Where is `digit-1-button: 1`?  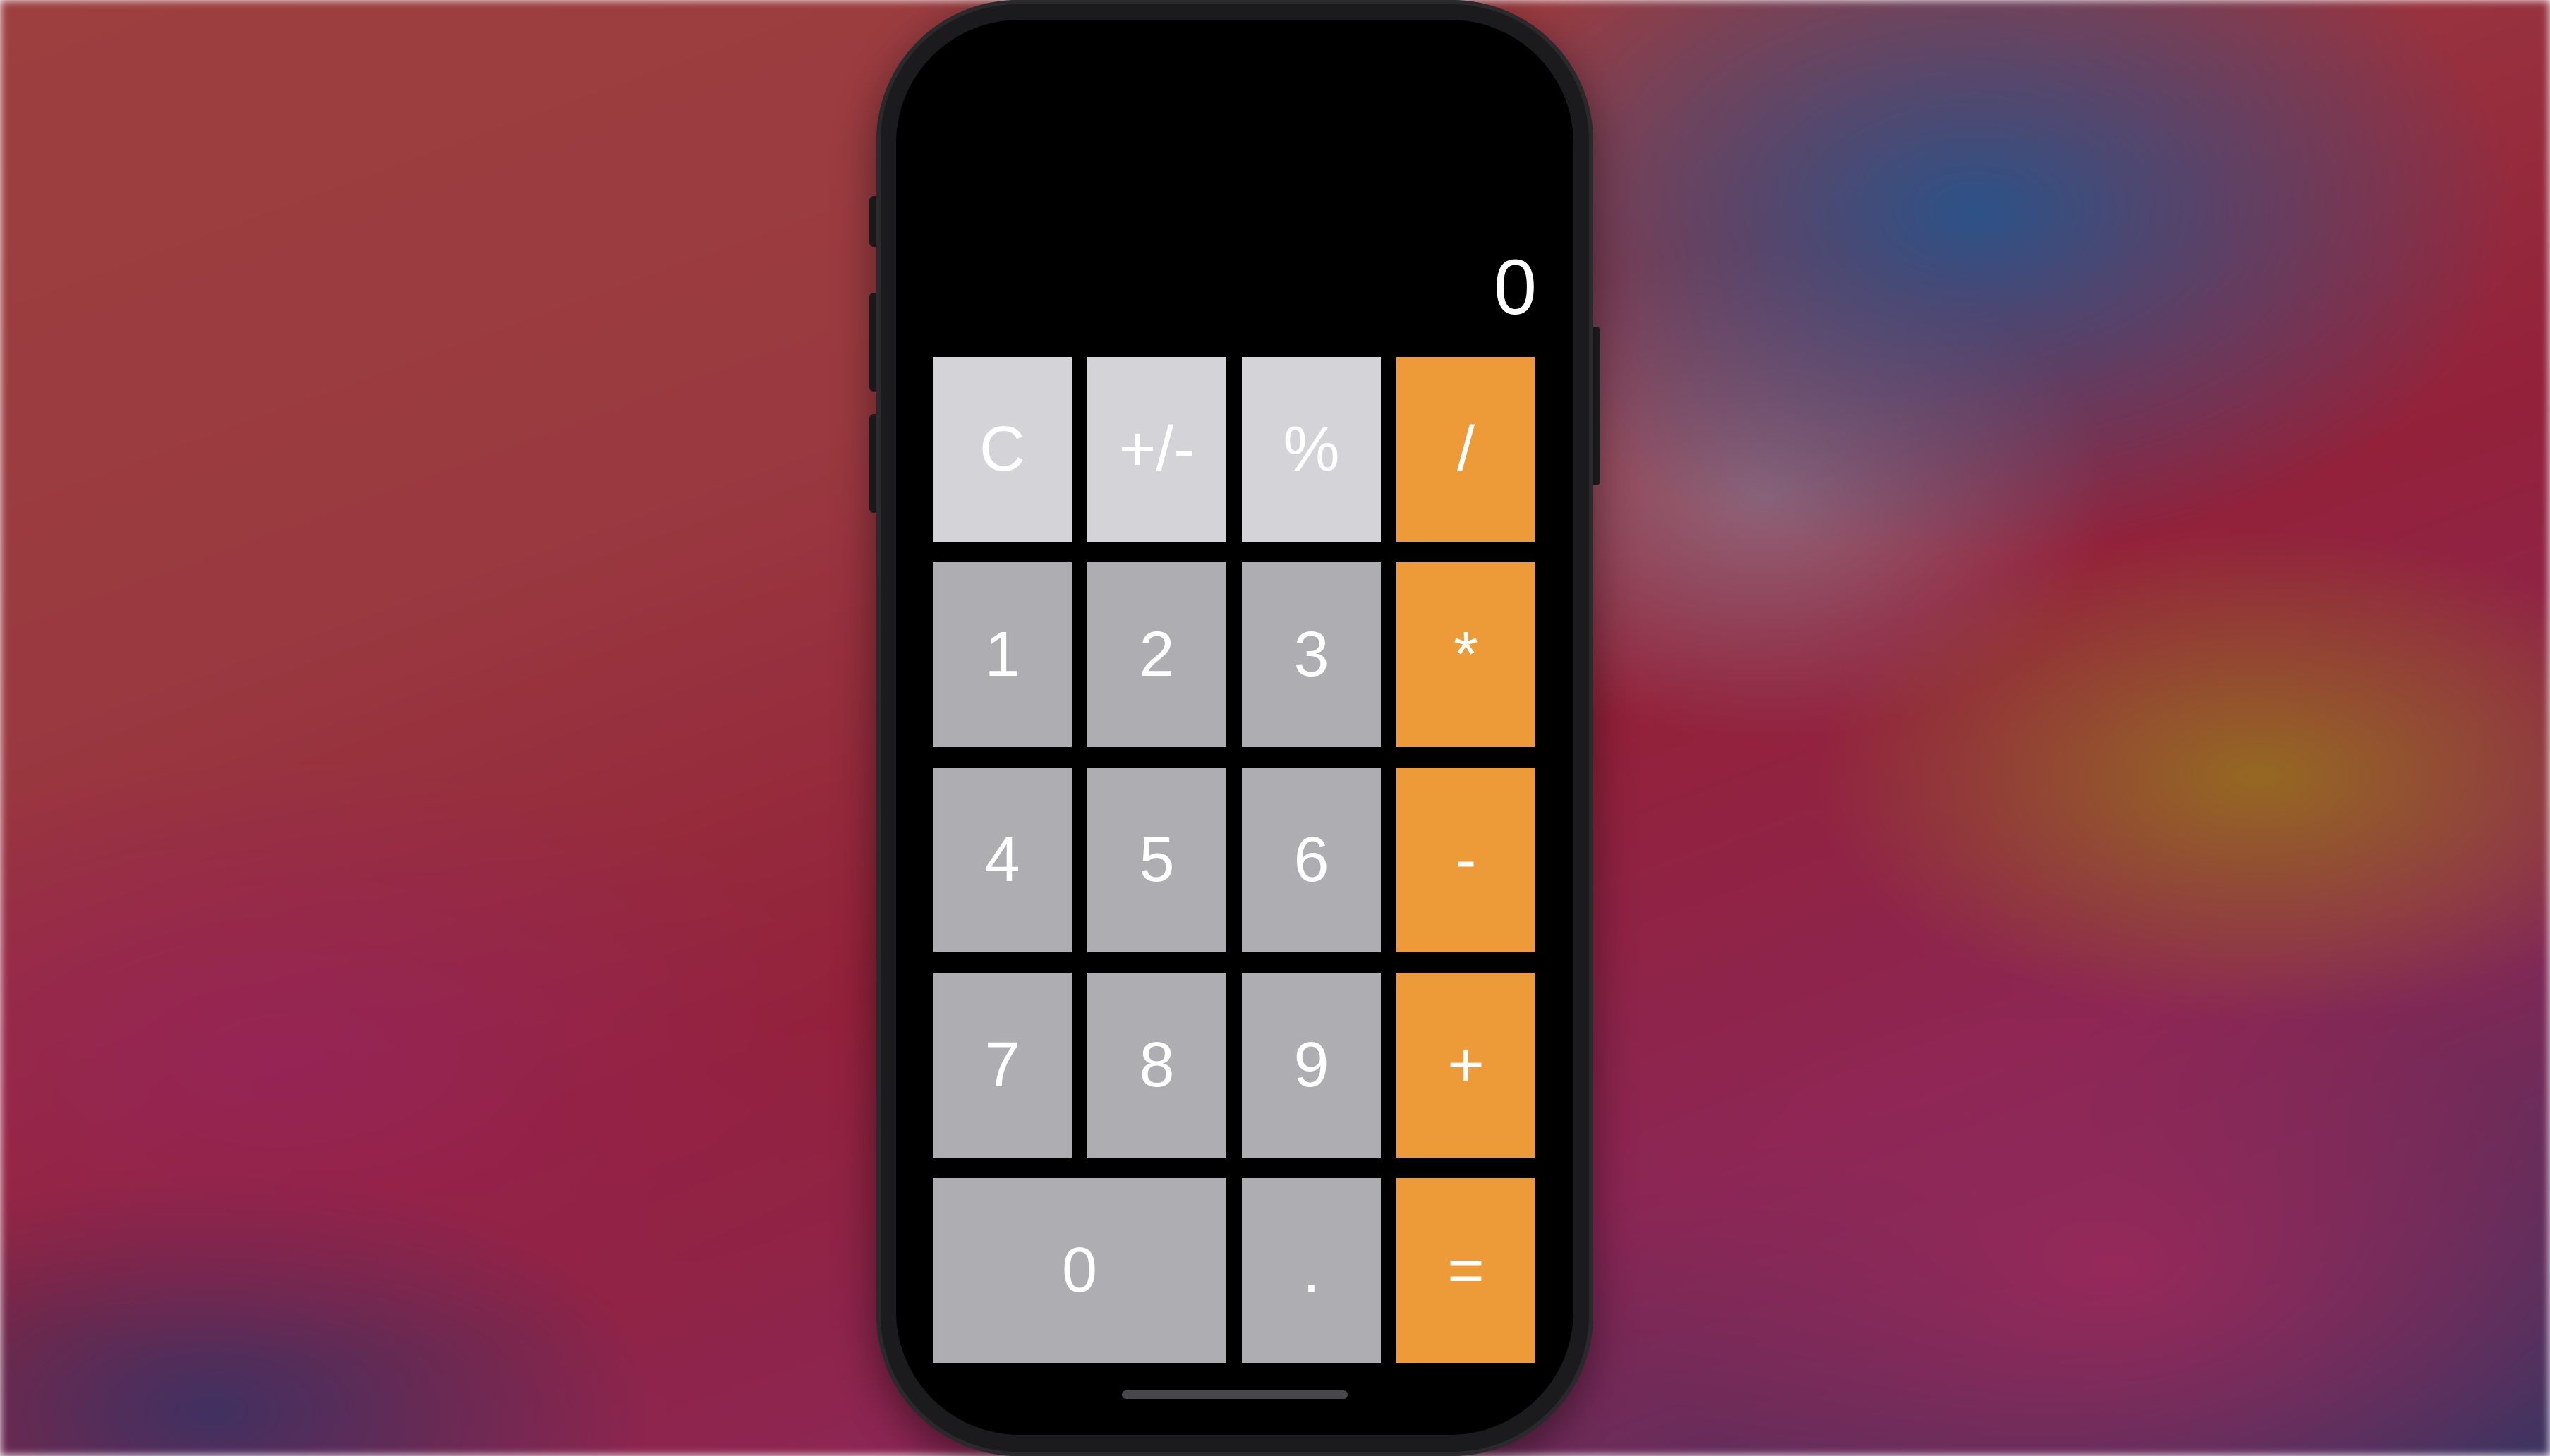 digit-1-button: 1 is located at coordinates (1002, 655).